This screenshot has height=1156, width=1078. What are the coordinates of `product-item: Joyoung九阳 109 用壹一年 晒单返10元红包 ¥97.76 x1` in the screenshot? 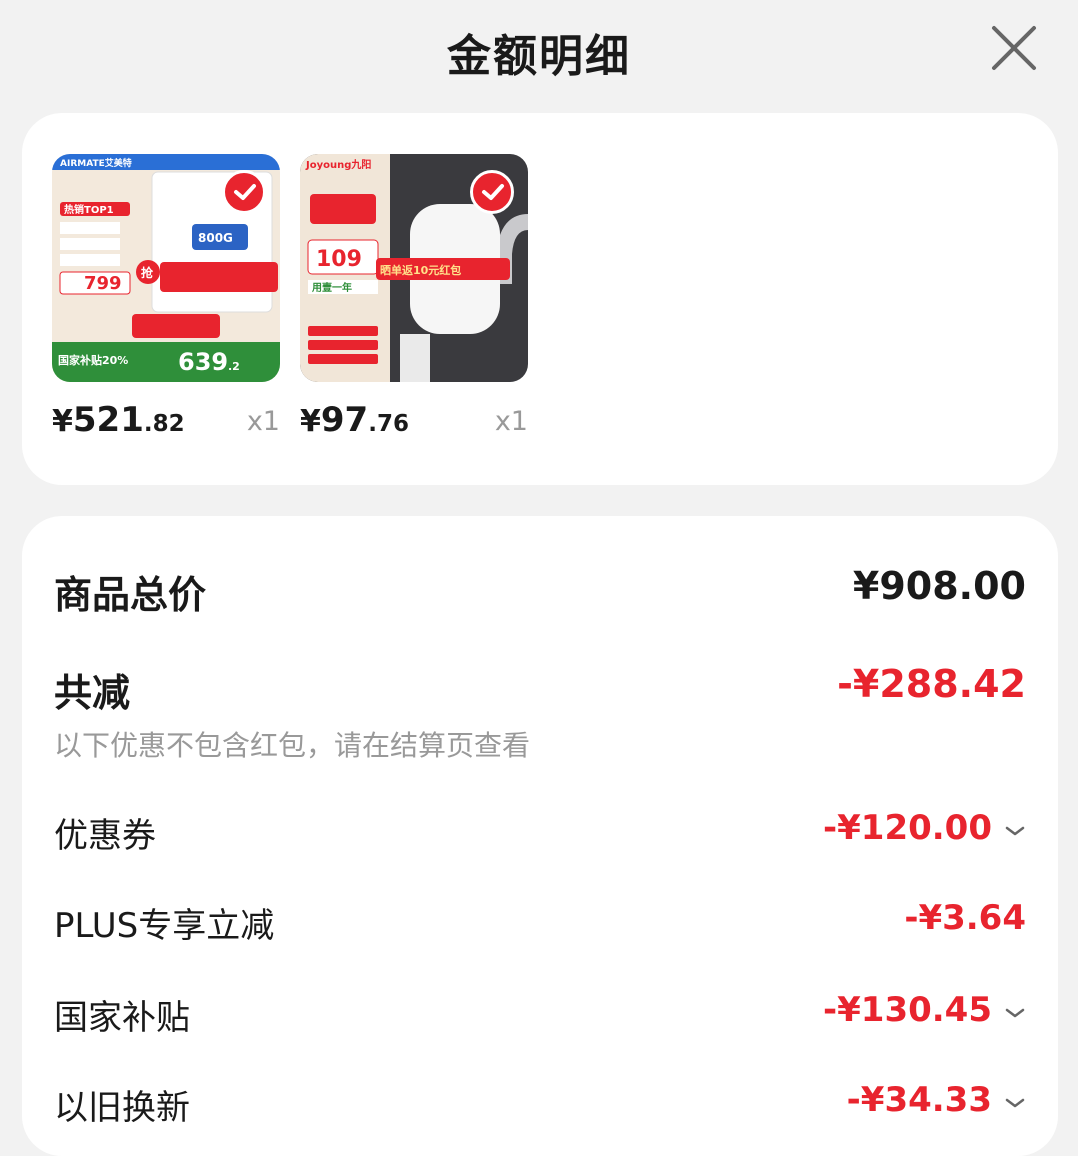 It's located at (424, 304).